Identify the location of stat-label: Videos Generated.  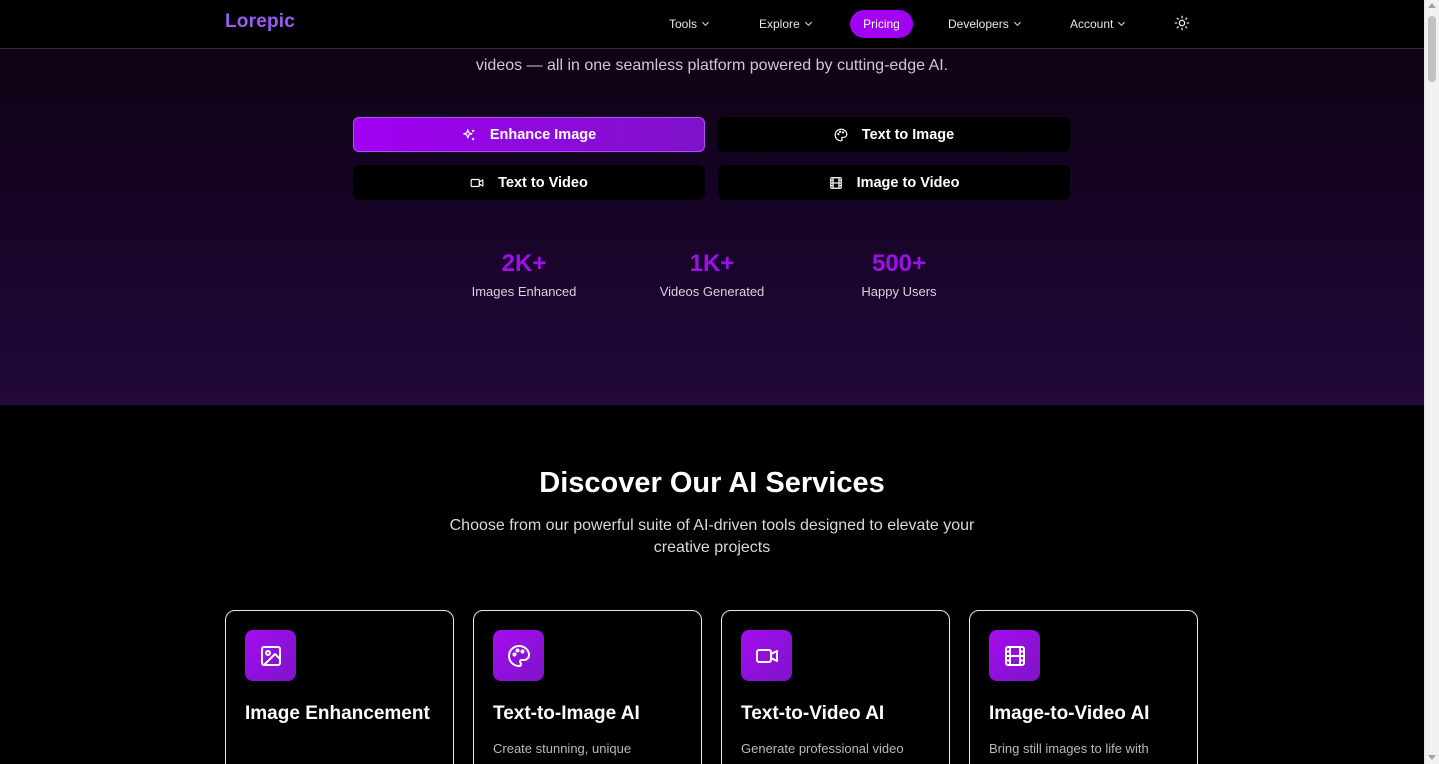
(712, 291).